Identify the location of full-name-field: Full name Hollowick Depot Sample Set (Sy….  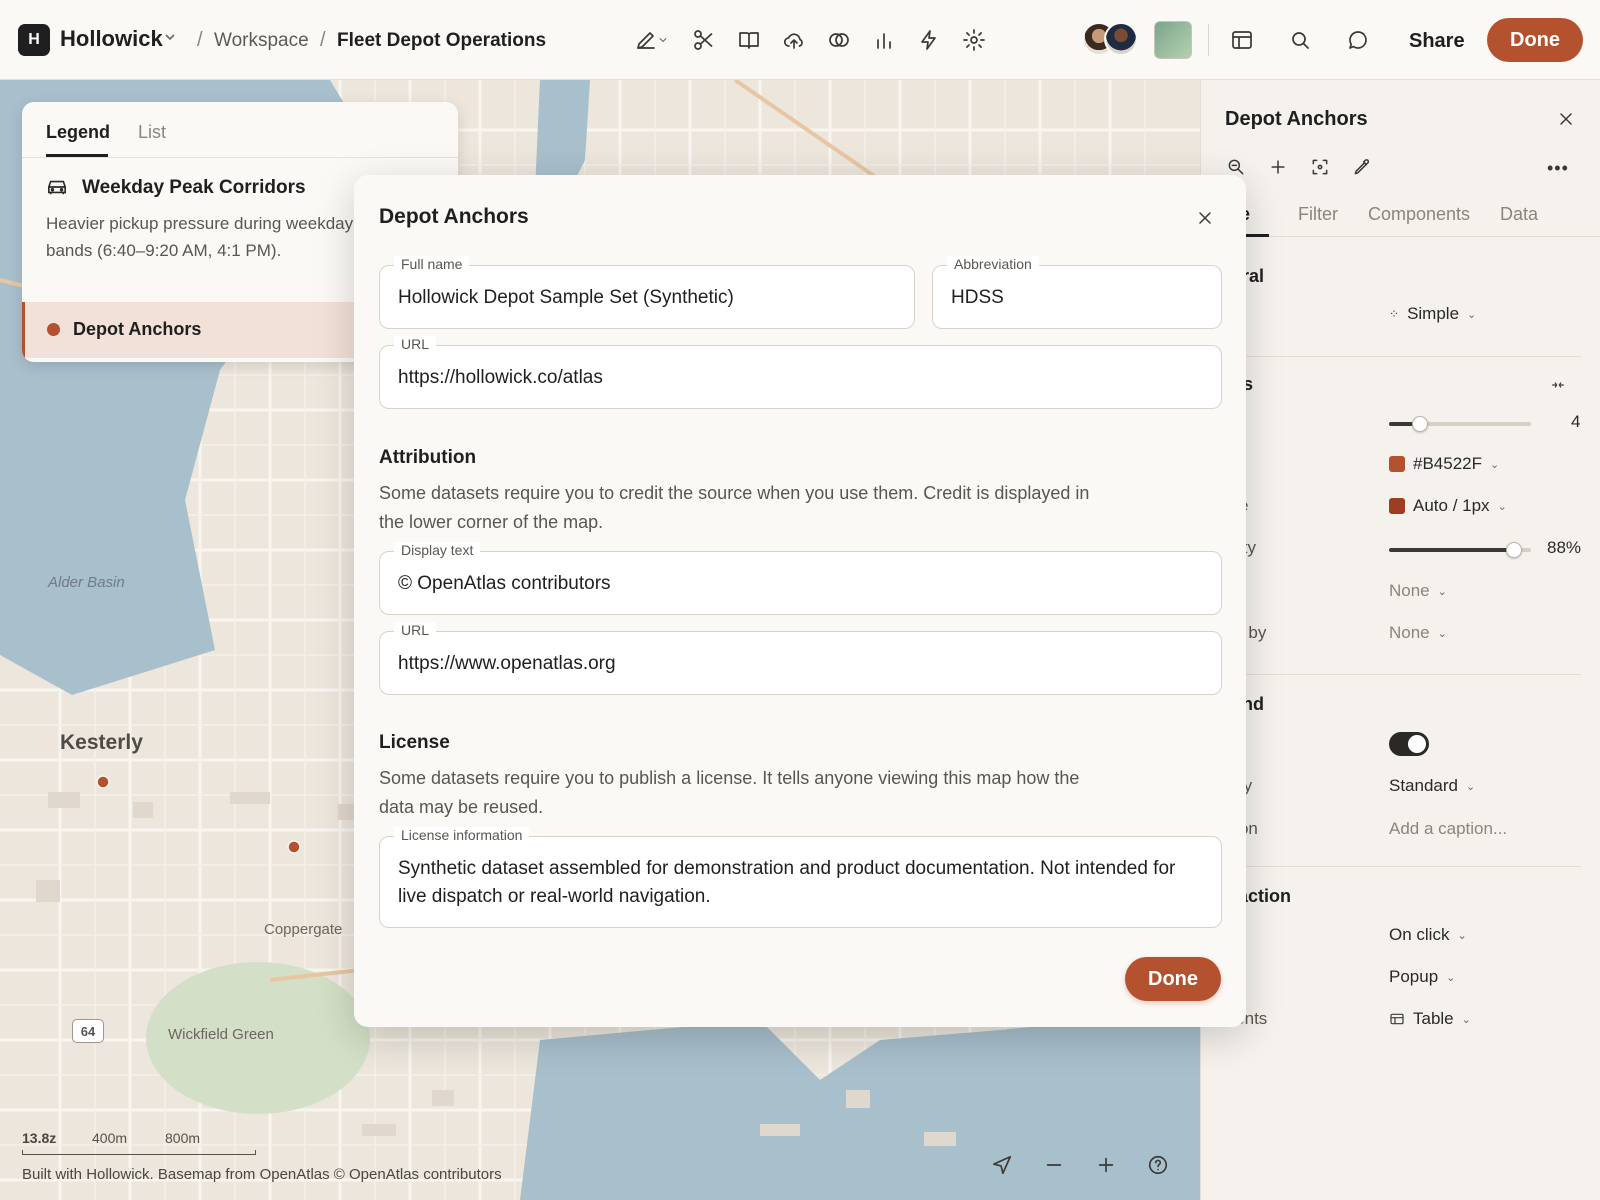
(647, 292).